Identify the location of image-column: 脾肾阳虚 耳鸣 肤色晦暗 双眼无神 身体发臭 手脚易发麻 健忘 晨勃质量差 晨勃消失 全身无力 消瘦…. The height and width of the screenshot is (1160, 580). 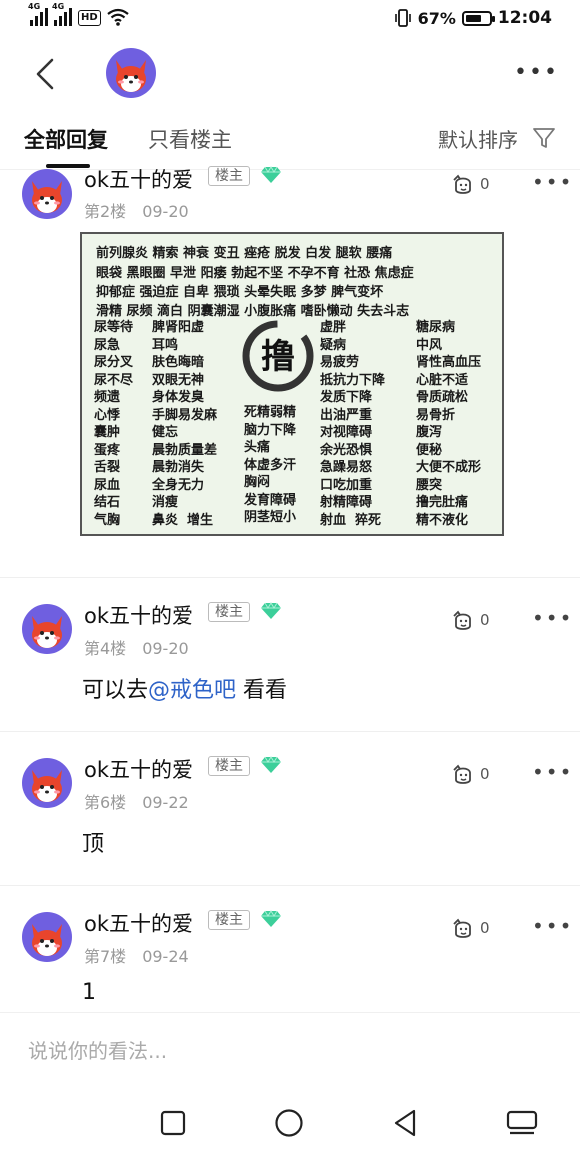
(184, 424).